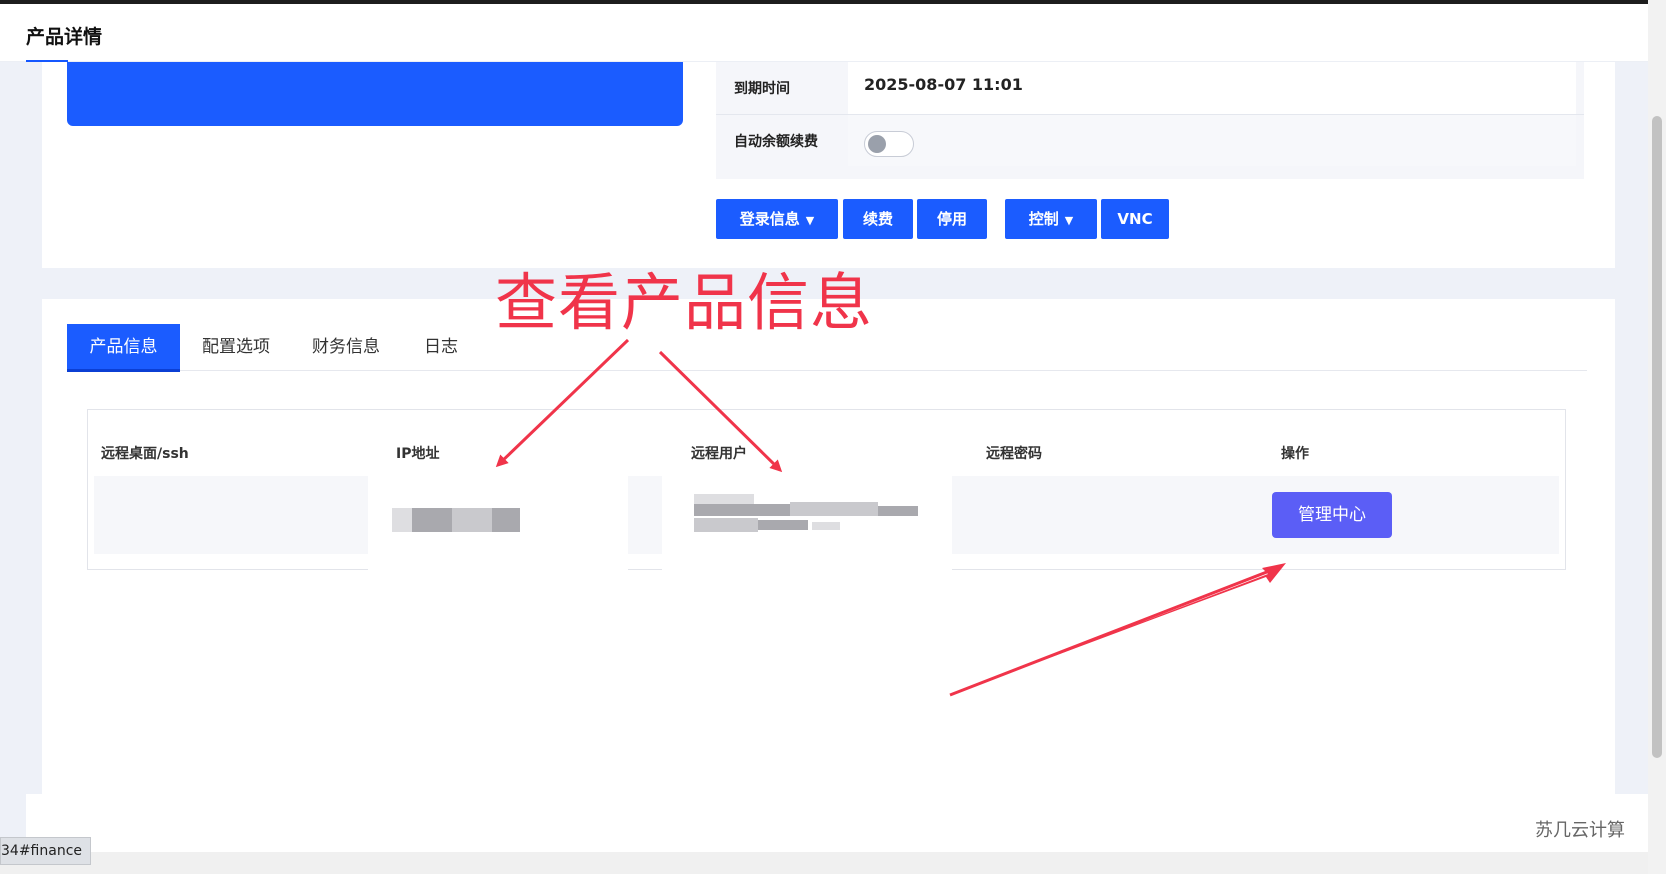 Image resolution: width=1666 pixels, height=874 pixels. What do you see at coordinates (45, 851) in the screenshot?
I see `status-bar-url: 34#finance` at bounding box center [45, 851].